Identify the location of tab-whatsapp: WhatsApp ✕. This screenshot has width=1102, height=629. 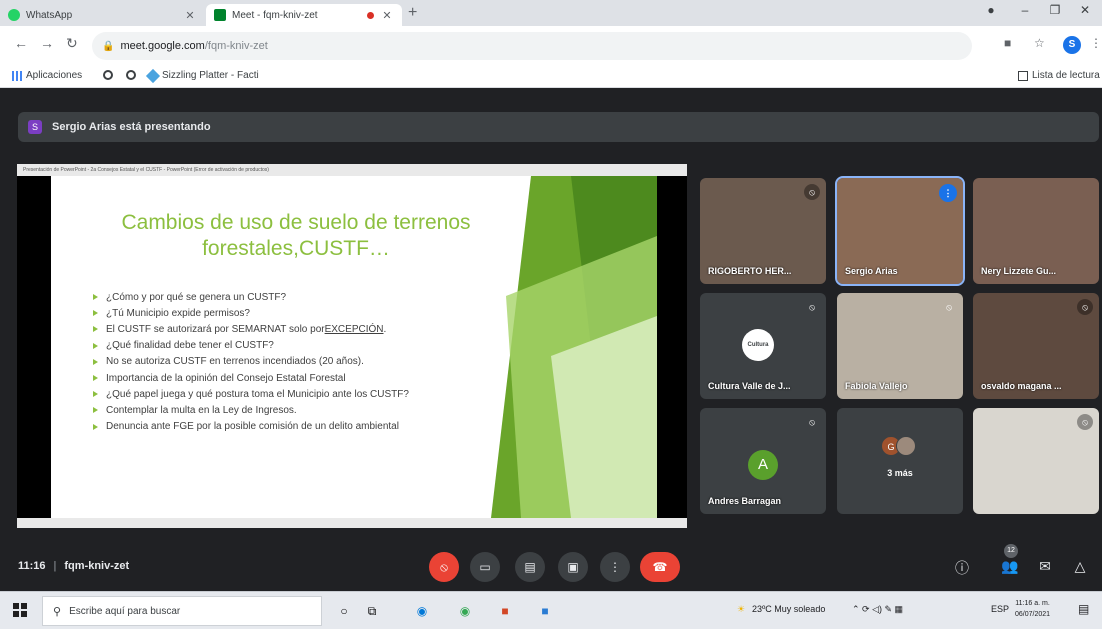
(102, 15).